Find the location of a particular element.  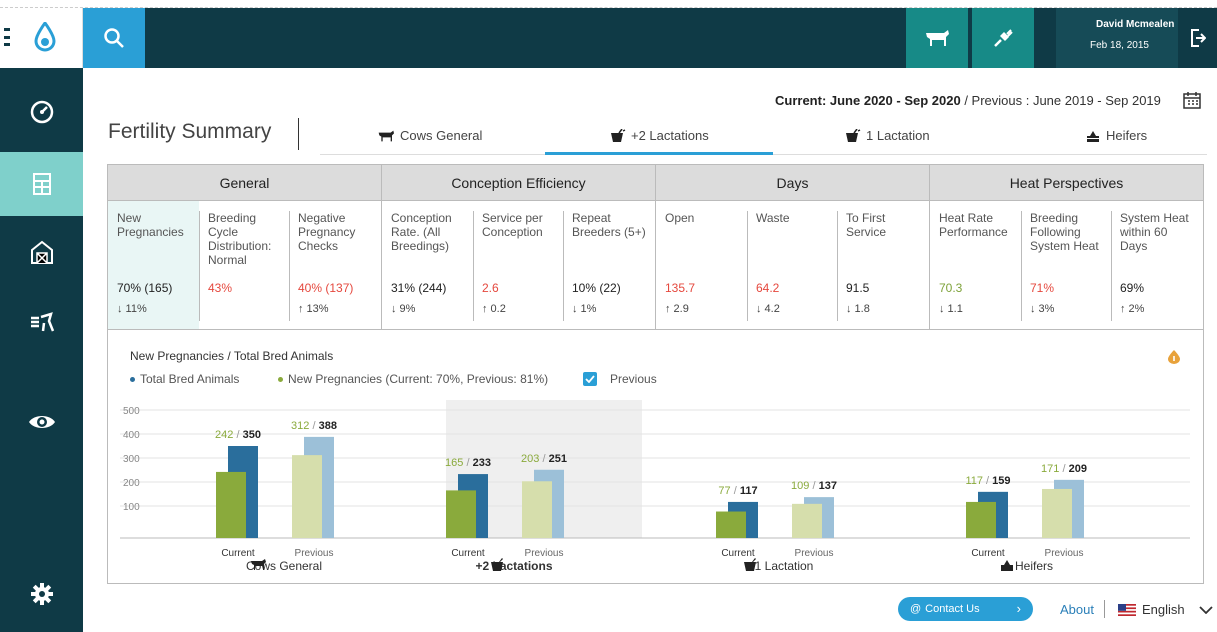

sidebar-item-milking is located at coordinates (41, 322).